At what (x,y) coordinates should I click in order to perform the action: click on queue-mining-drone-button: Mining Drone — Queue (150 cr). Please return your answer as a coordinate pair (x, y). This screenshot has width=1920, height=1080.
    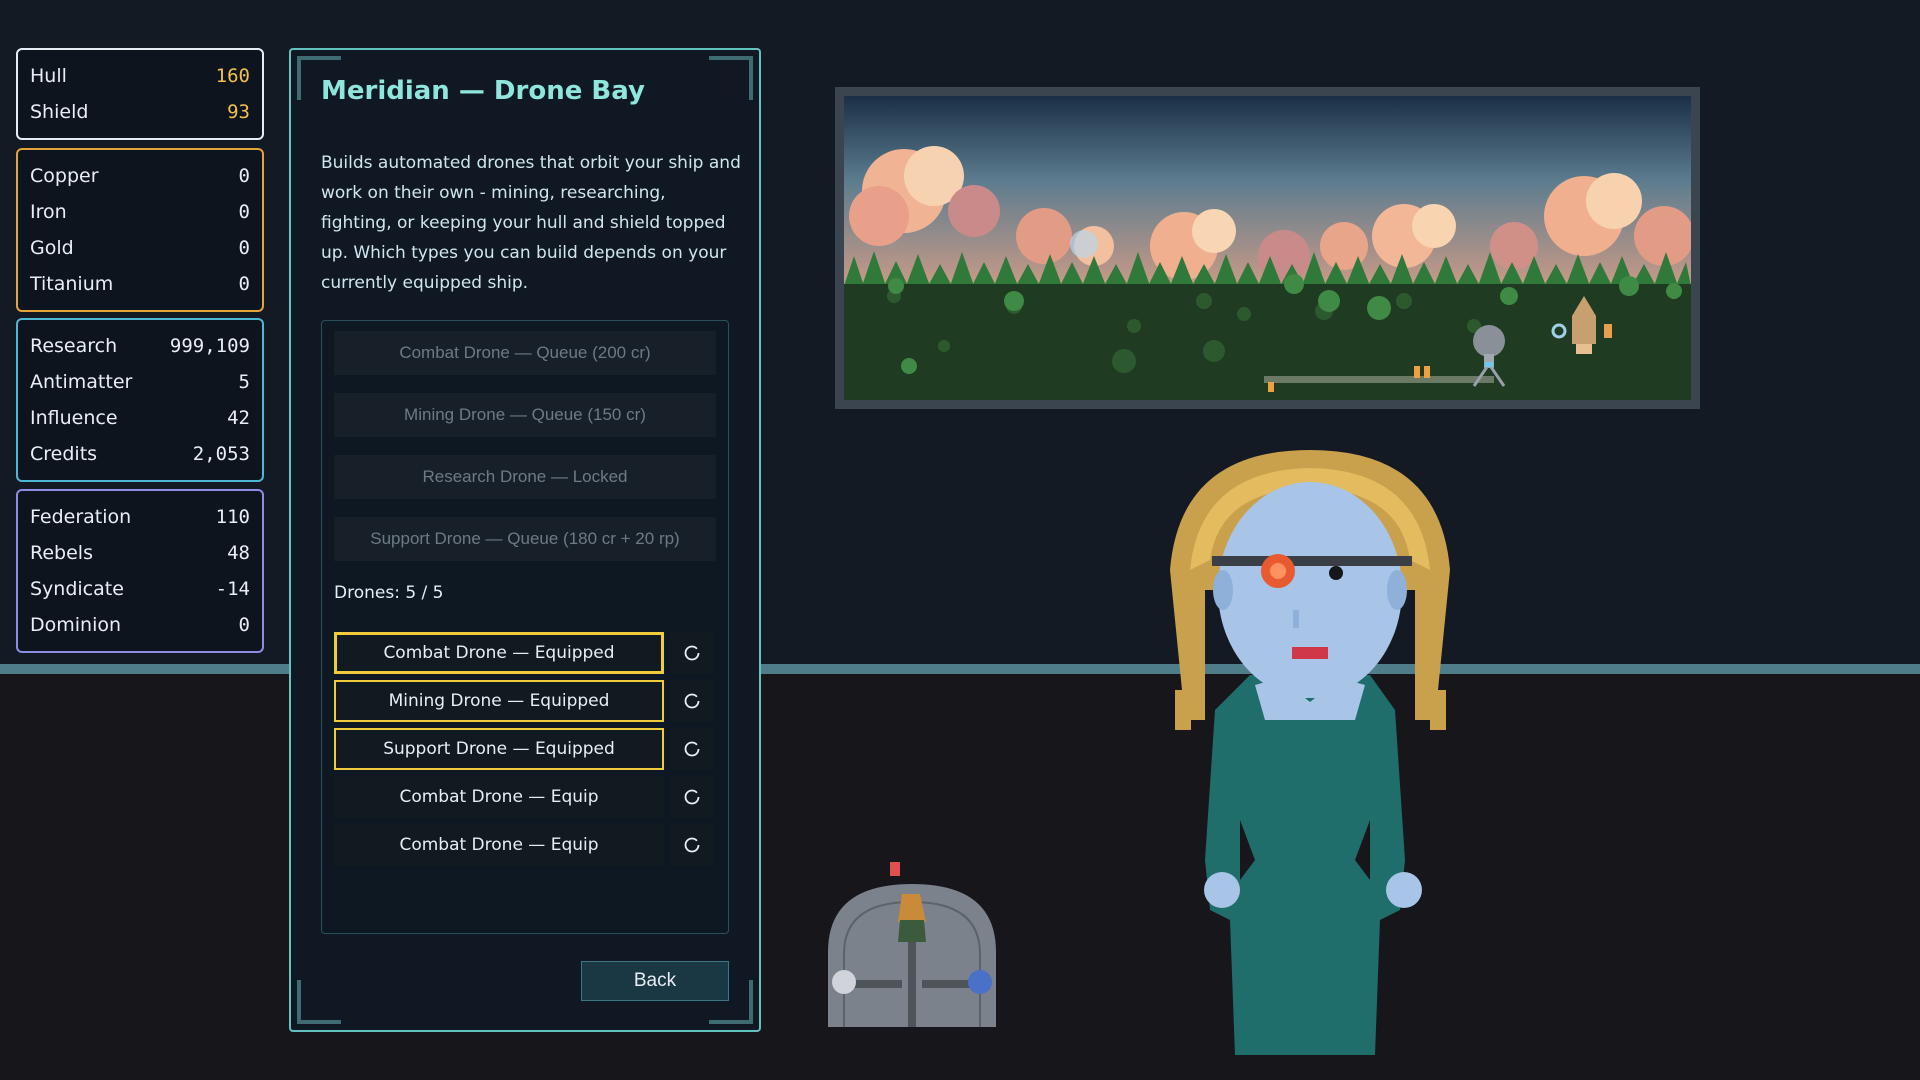
    Looking at the image, I should click on (525, 415).